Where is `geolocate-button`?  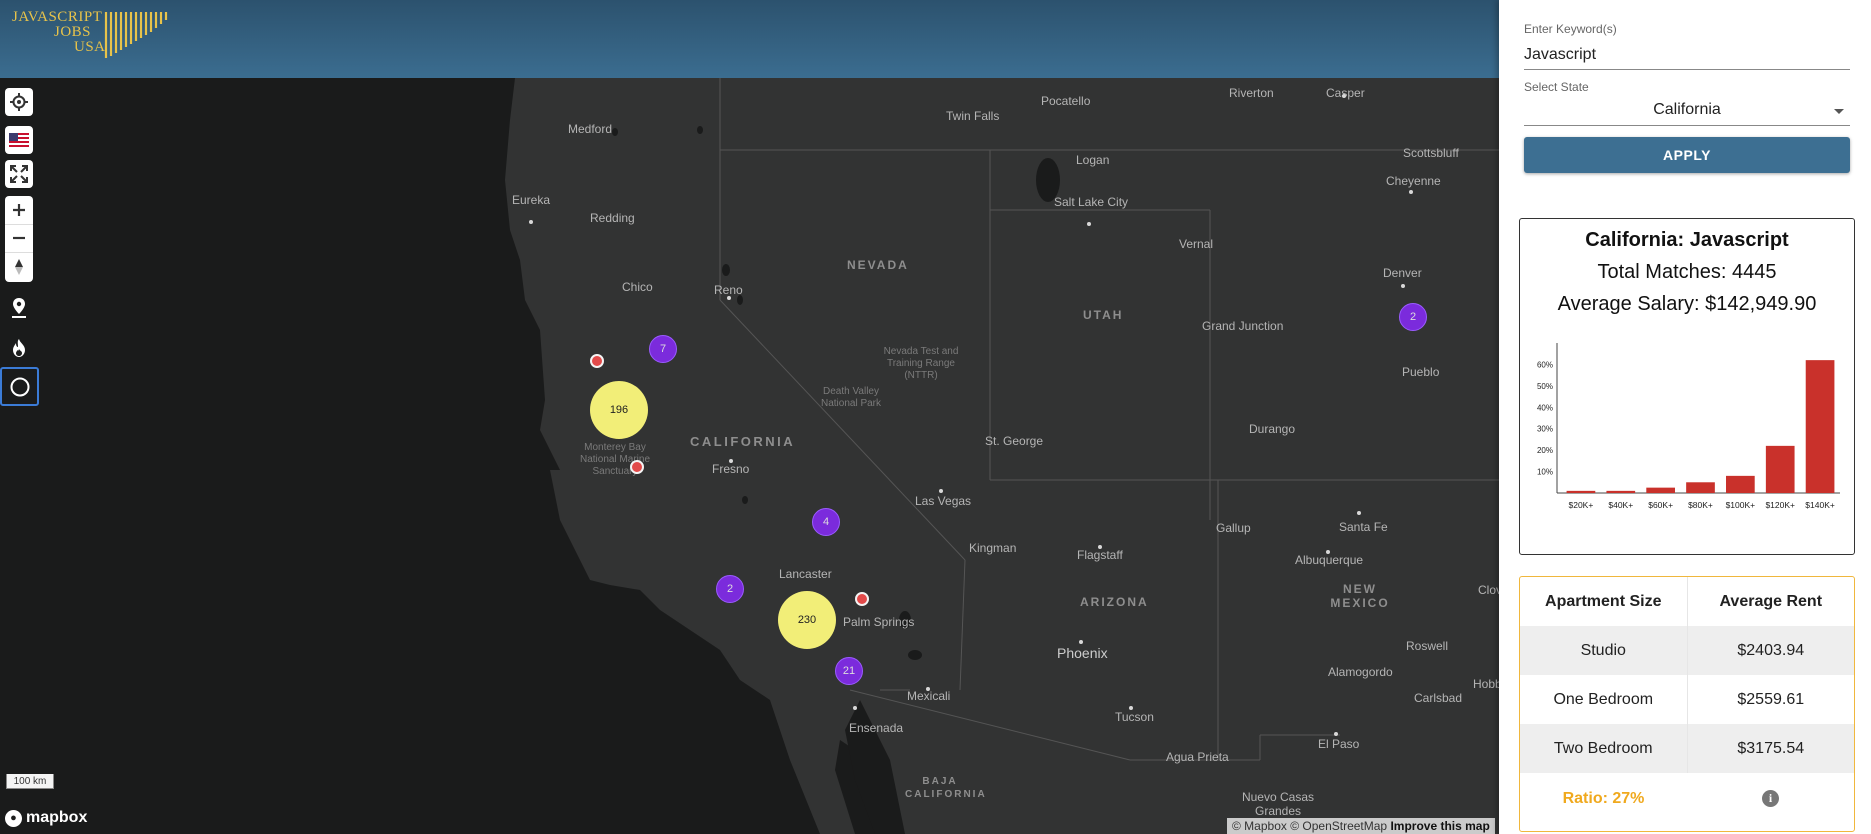
geolocate-button is located at coordinates (19, 102).